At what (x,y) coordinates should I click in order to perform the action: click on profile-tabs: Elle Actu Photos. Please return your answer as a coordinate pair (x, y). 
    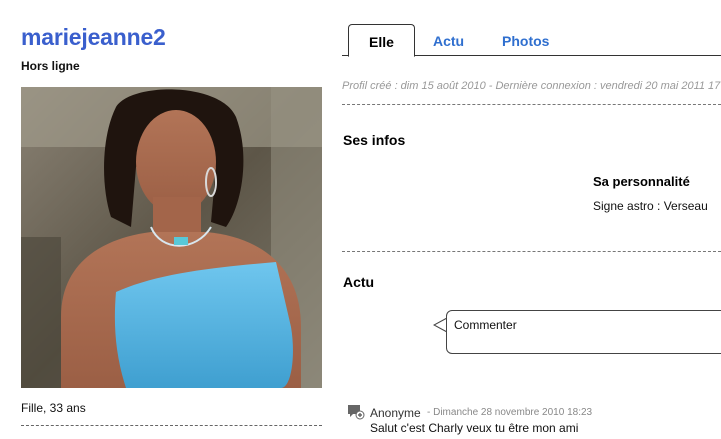
    Looking at the image, I should click on (531, 40).